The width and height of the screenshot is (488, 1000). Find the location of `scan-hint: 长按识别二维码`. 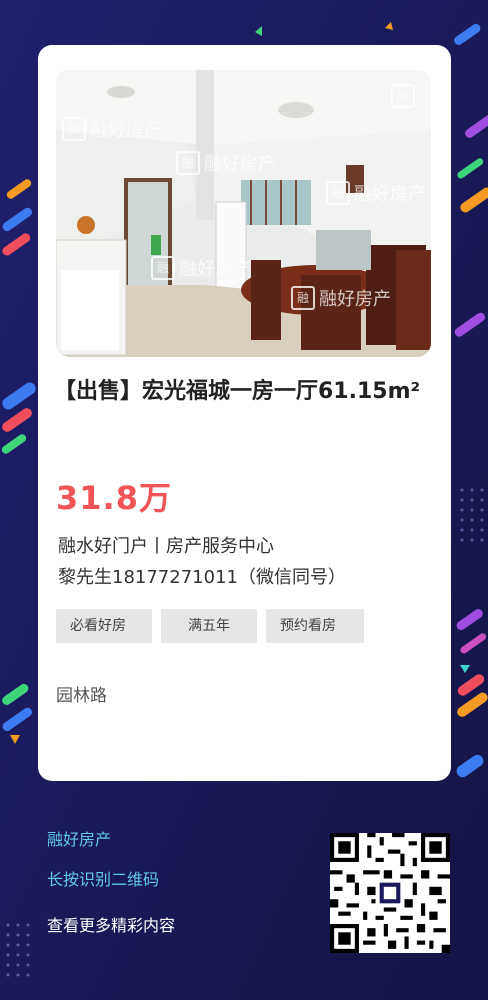

scan-hint: 长按识别二维码 is located at coordinates (103, 879).